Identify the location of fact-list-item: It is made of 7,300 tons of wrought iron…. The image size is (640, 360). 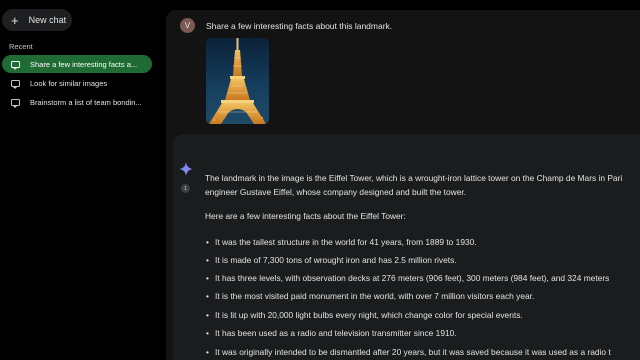
(331, 260).